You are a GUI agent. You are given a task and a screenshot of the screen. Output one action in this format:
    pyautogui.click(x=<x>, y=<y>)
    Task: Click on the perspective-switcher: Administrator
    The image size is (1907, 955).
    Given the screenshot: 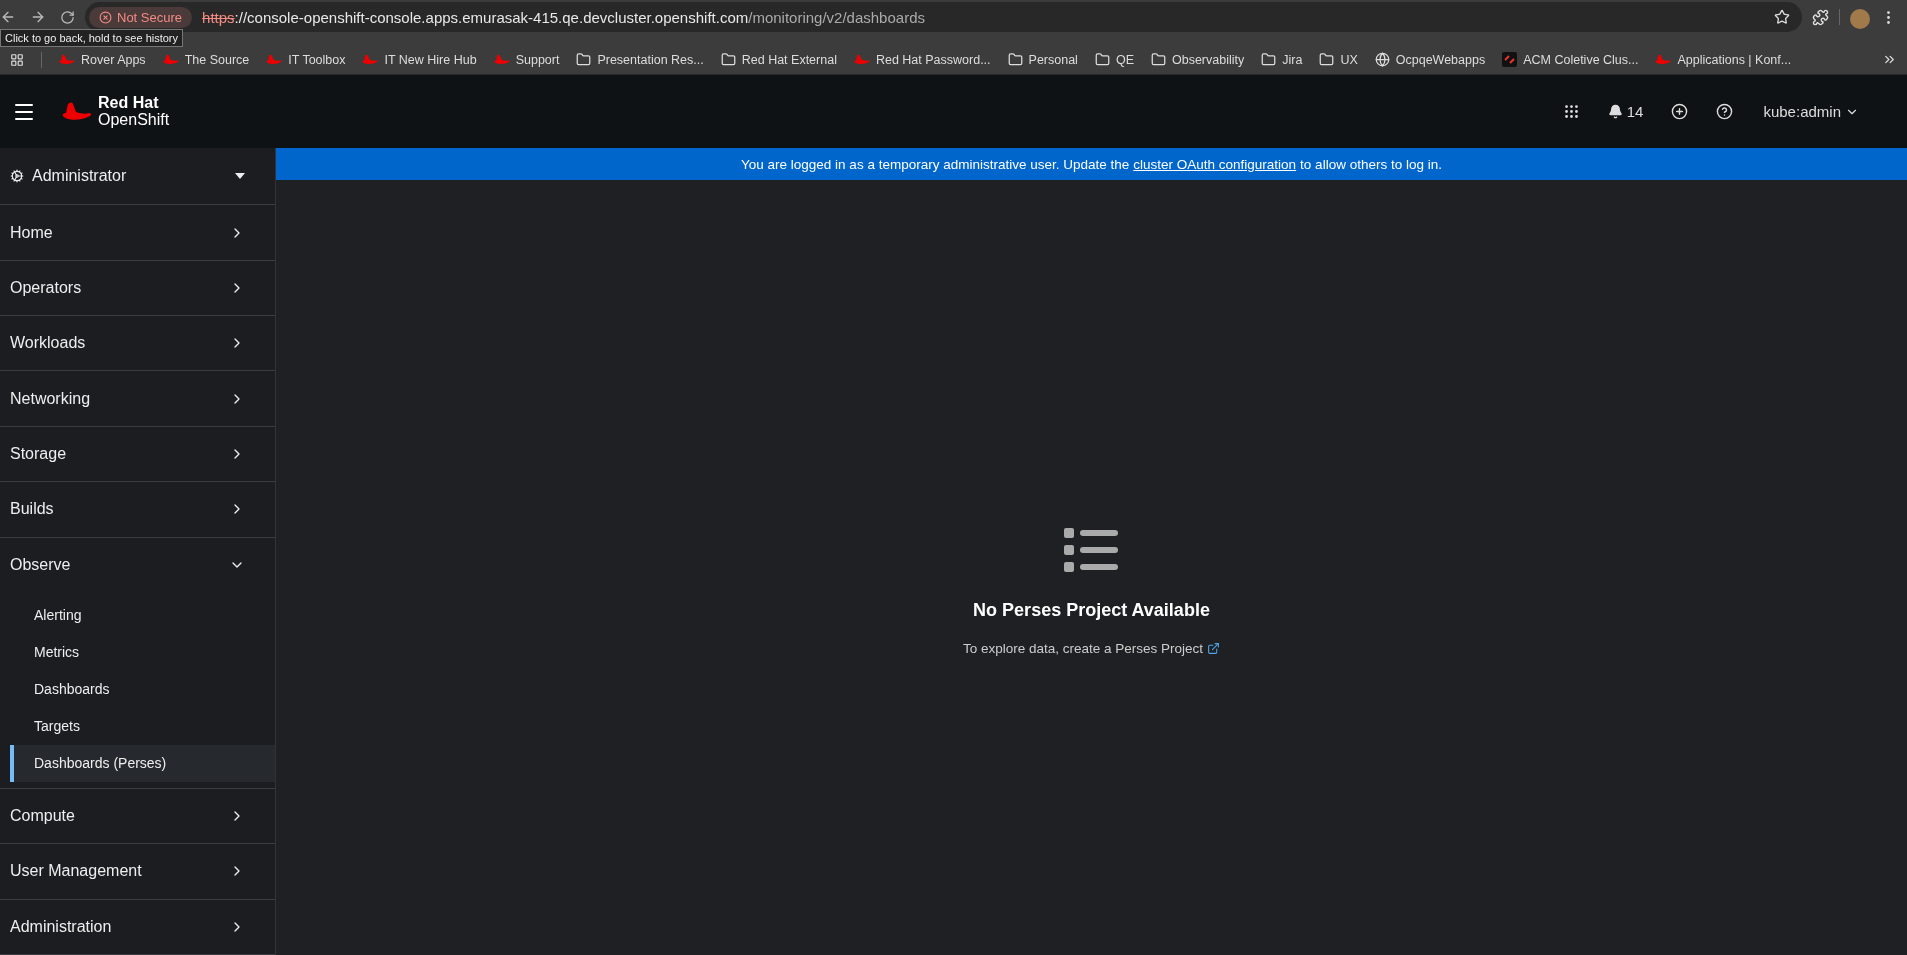 What is the action you would take?
    pyautogui.click(x=137, y=177)
    